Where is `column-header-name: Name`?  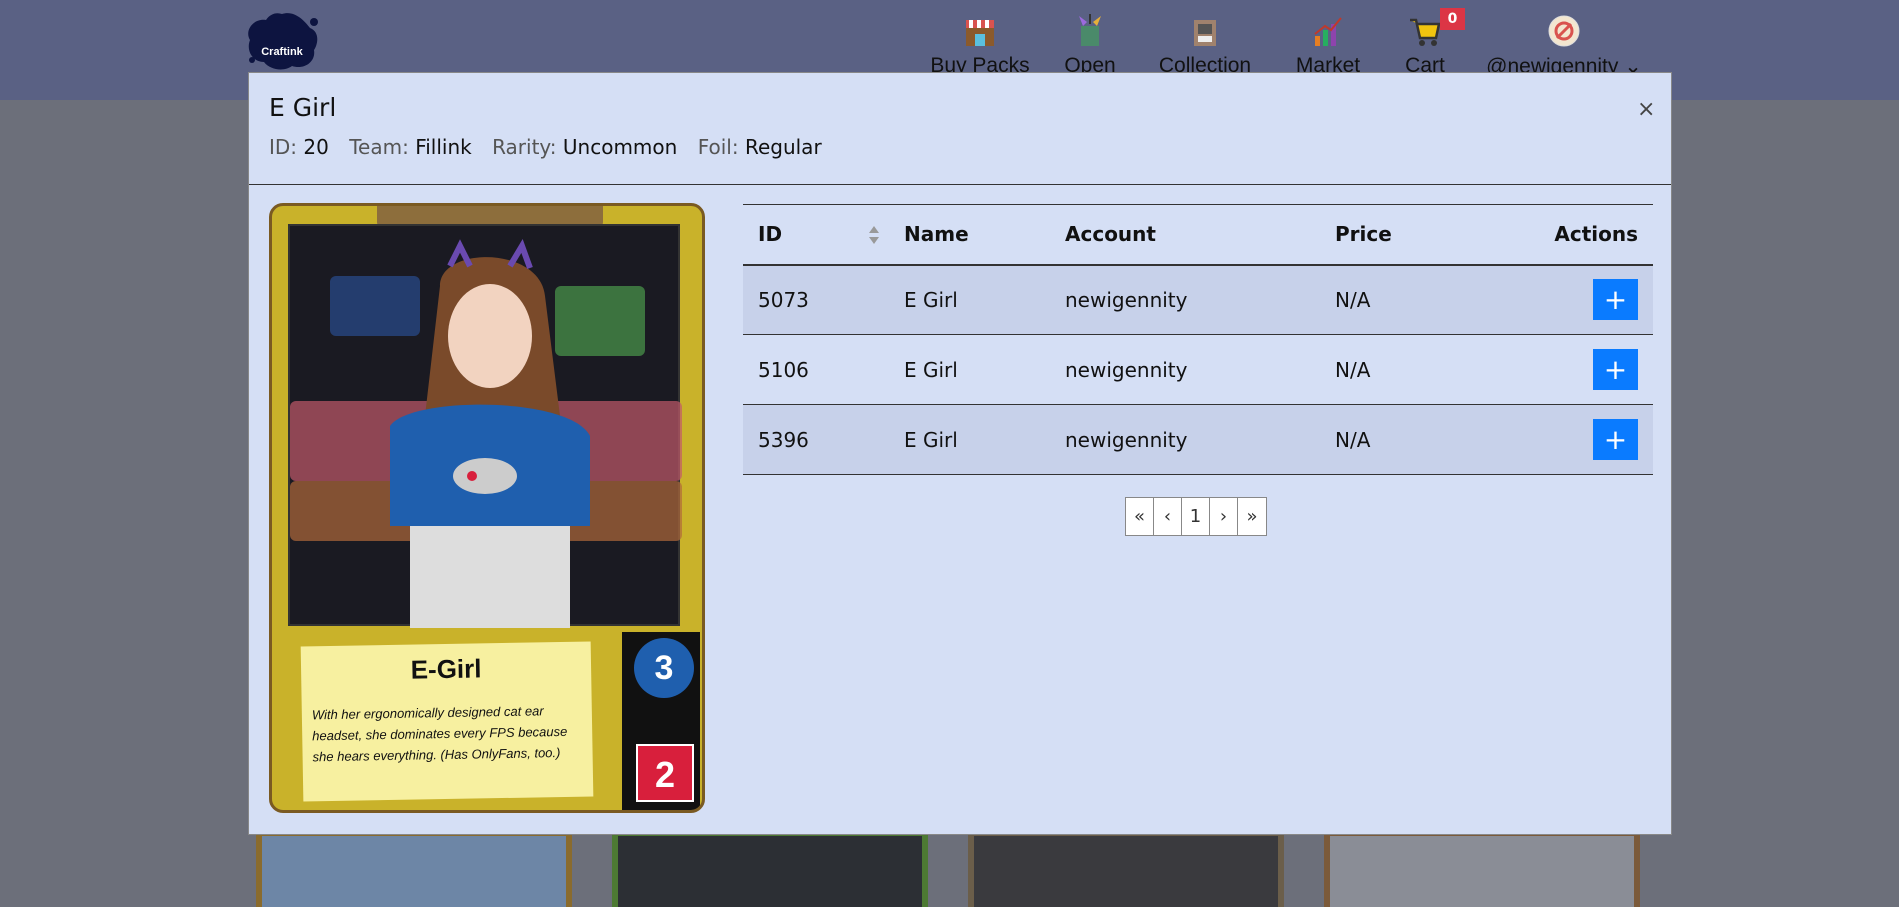
column-header-name: Name is located at coordinates (969, 235).